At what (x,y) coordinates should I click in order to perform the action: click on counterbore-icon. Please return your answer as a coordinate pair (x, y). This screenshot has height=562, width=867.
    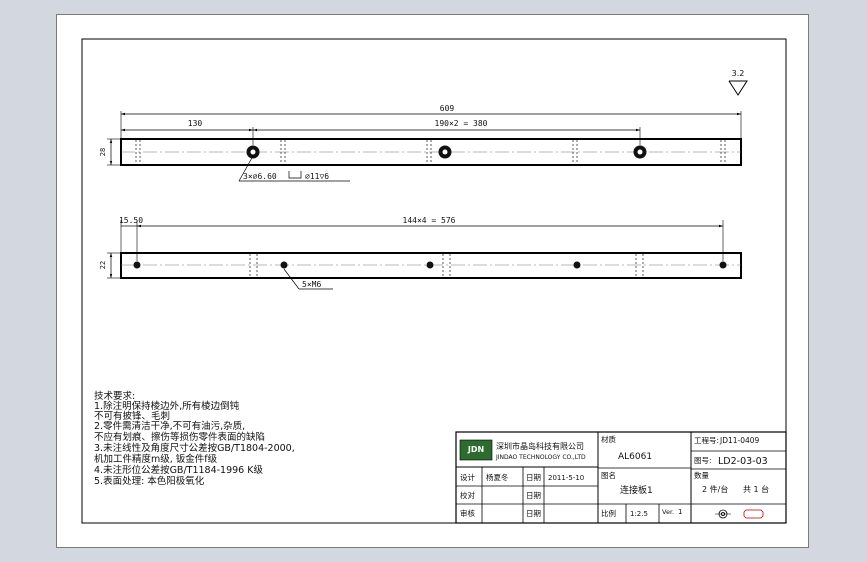
    Looking at the image, I should click on (295, 175).